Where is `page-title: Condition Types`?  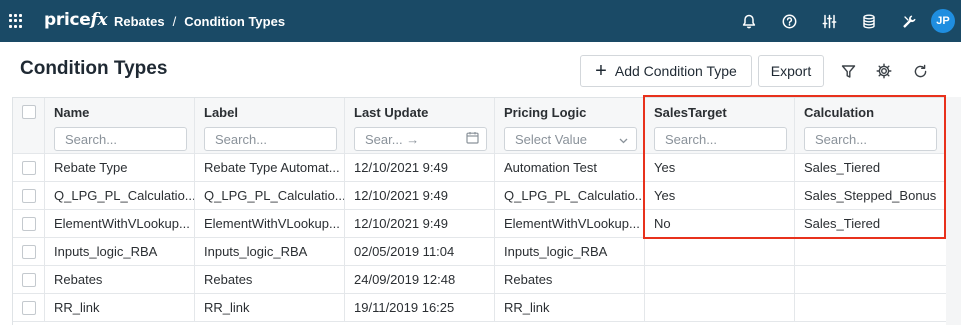
page-title: Condition Types is located at coordinates (94, 68).